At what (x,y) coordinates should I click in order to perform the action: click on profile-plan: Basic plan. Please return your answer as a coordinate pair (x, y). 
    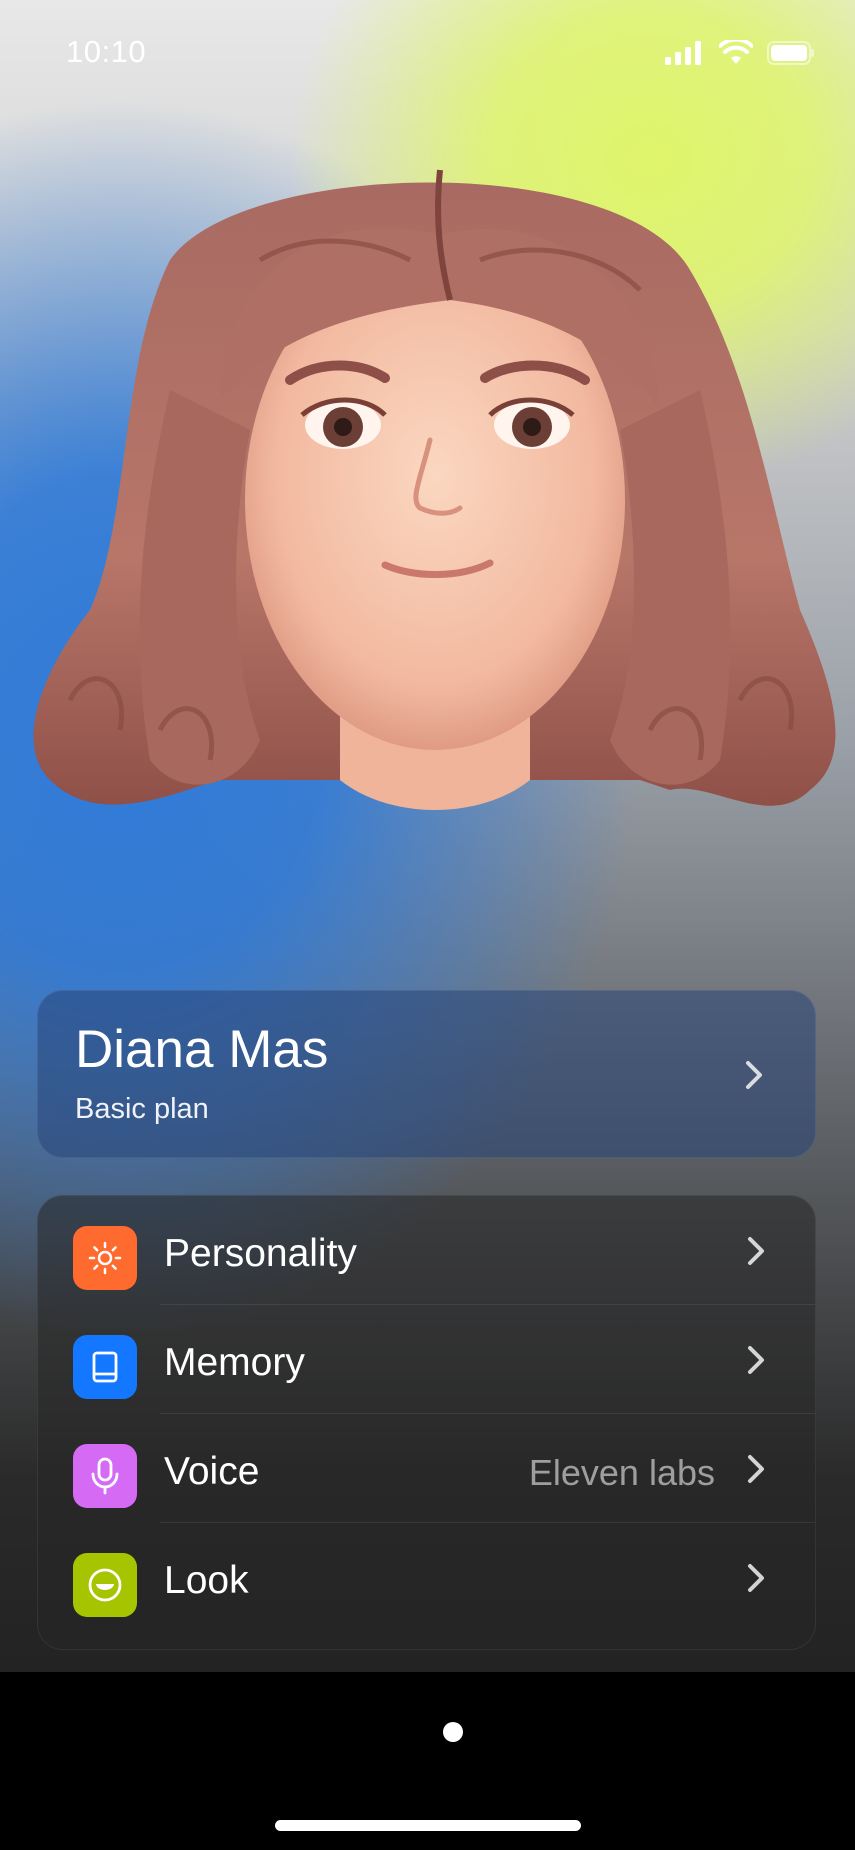
    Looking at the image, I should click on (142, 1109).